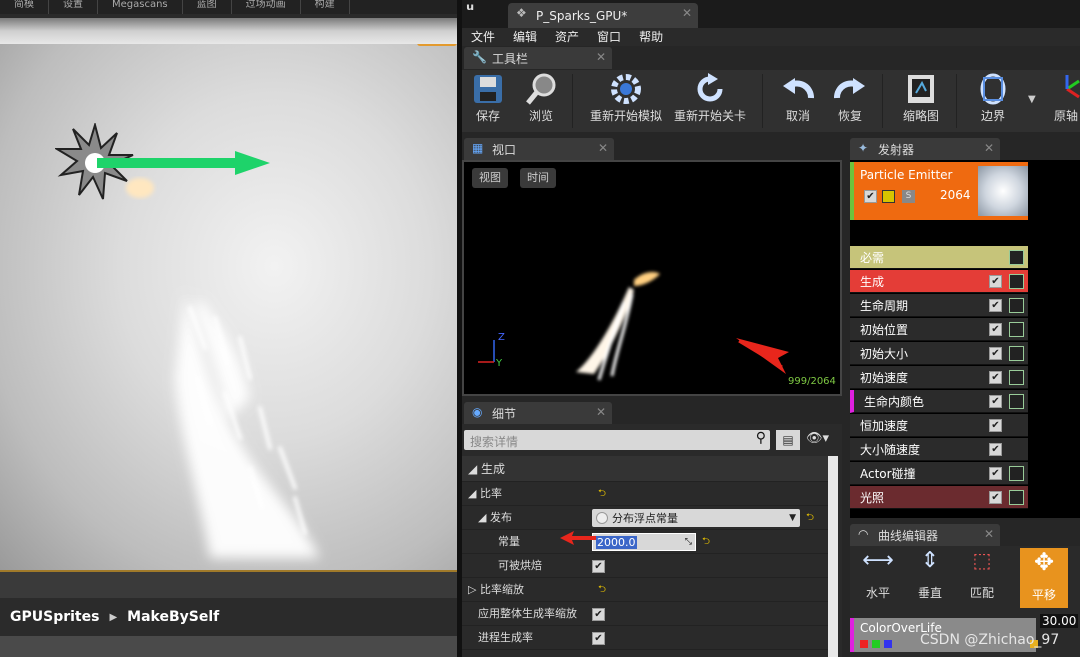 The width and height of the screenshot is (1080, 657). I want to click on document-tab: ❖ P_Sparks_GPU* ✕, so click(603, 15).